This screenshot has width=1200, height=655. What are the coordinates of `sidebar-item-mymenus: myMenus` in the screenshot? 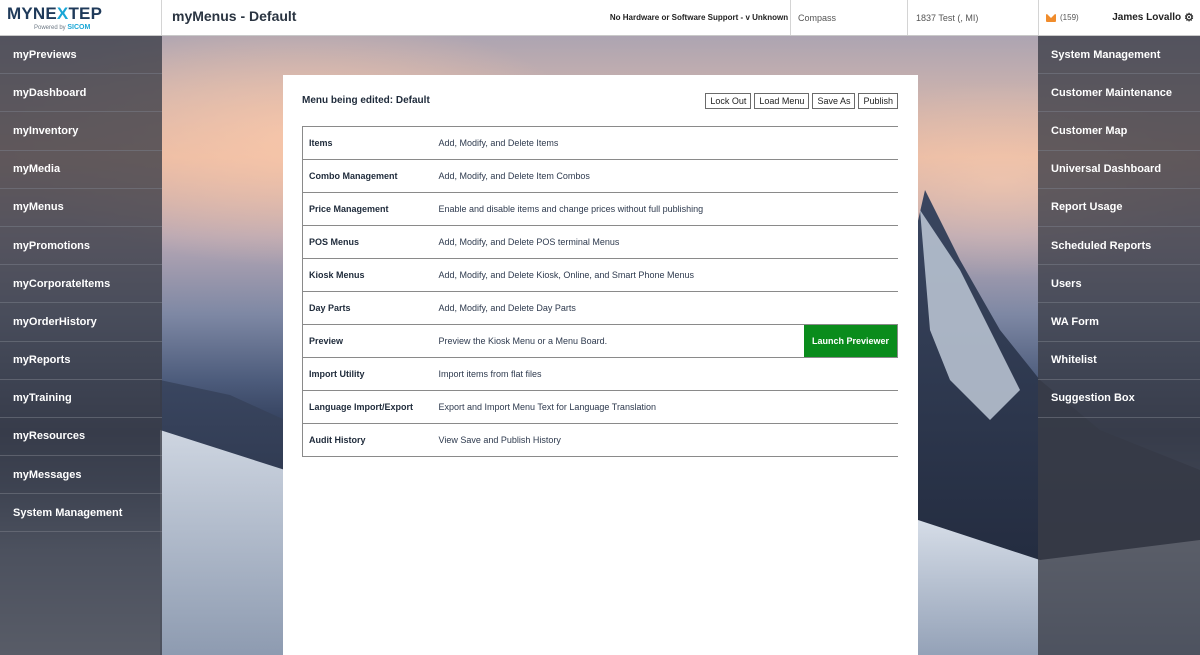 It's located at (81, 208).